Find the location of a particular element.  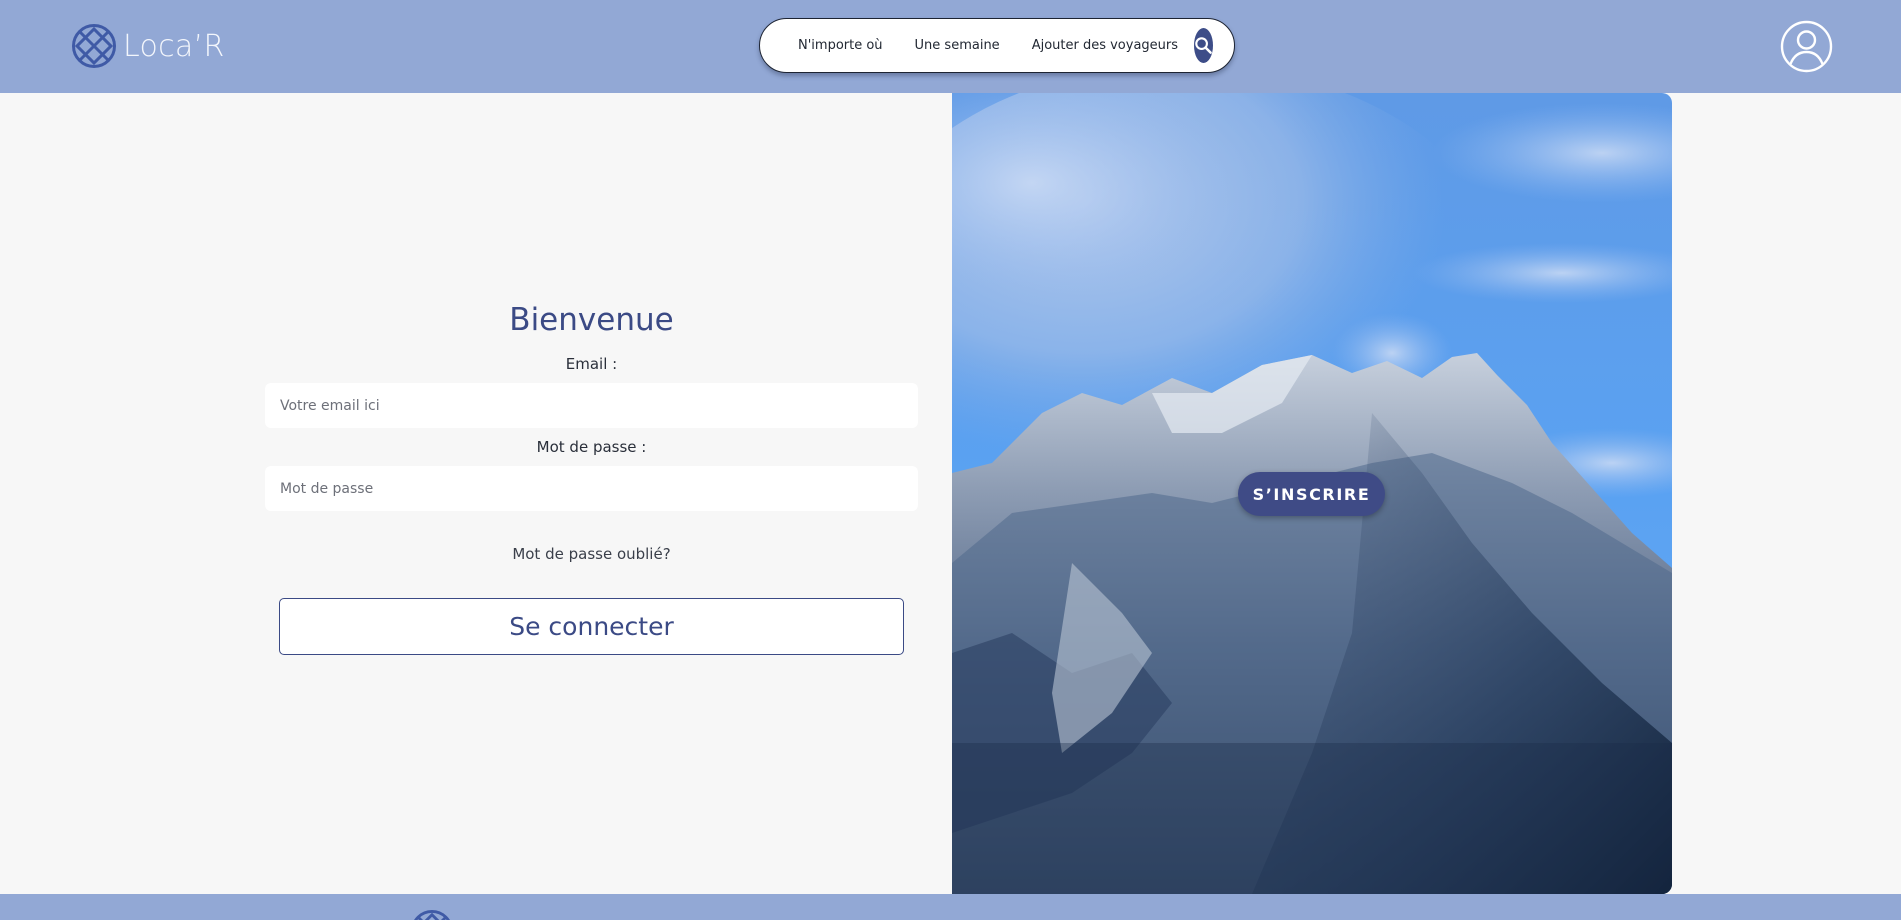

search-icon is located at coordinates (1203, 45).